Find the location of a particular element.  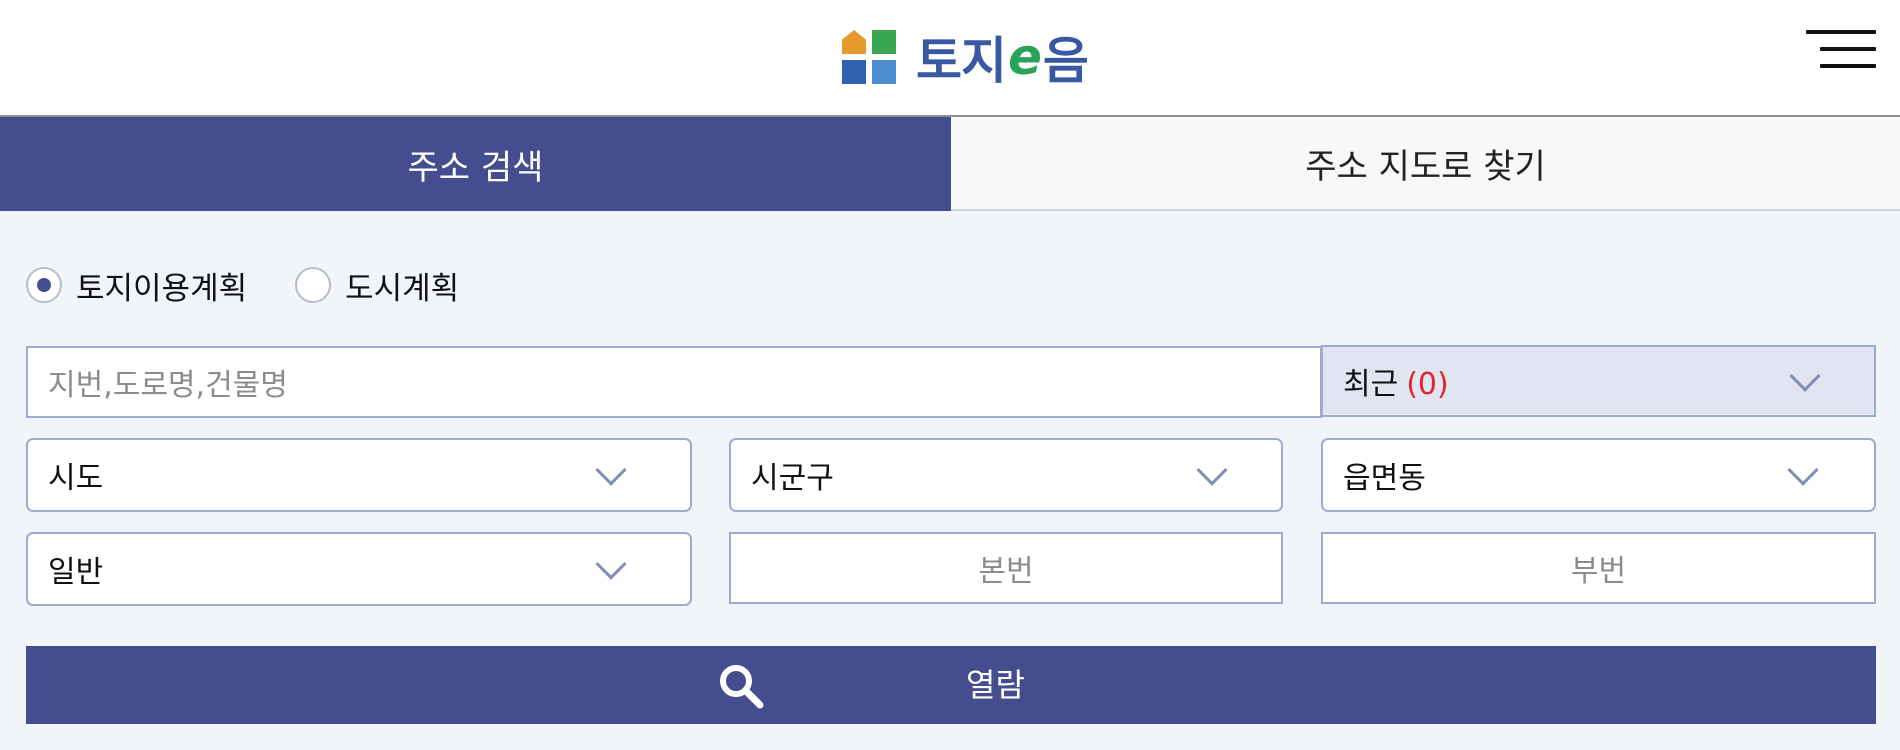

sido-value: 시도 is located at coordinates (76, 478).